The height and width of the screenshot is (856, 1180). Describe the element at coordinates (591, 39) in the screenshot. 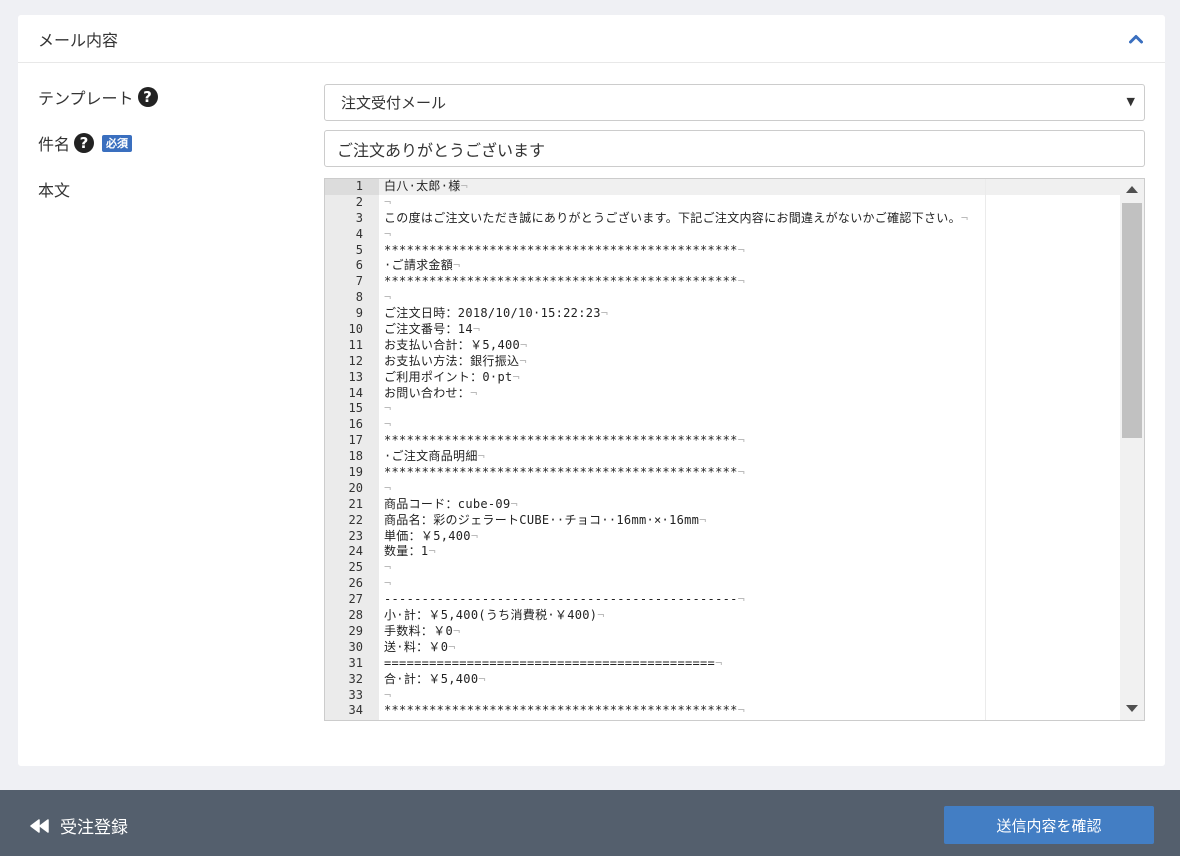

I see `card-header: メール内容` at that location.